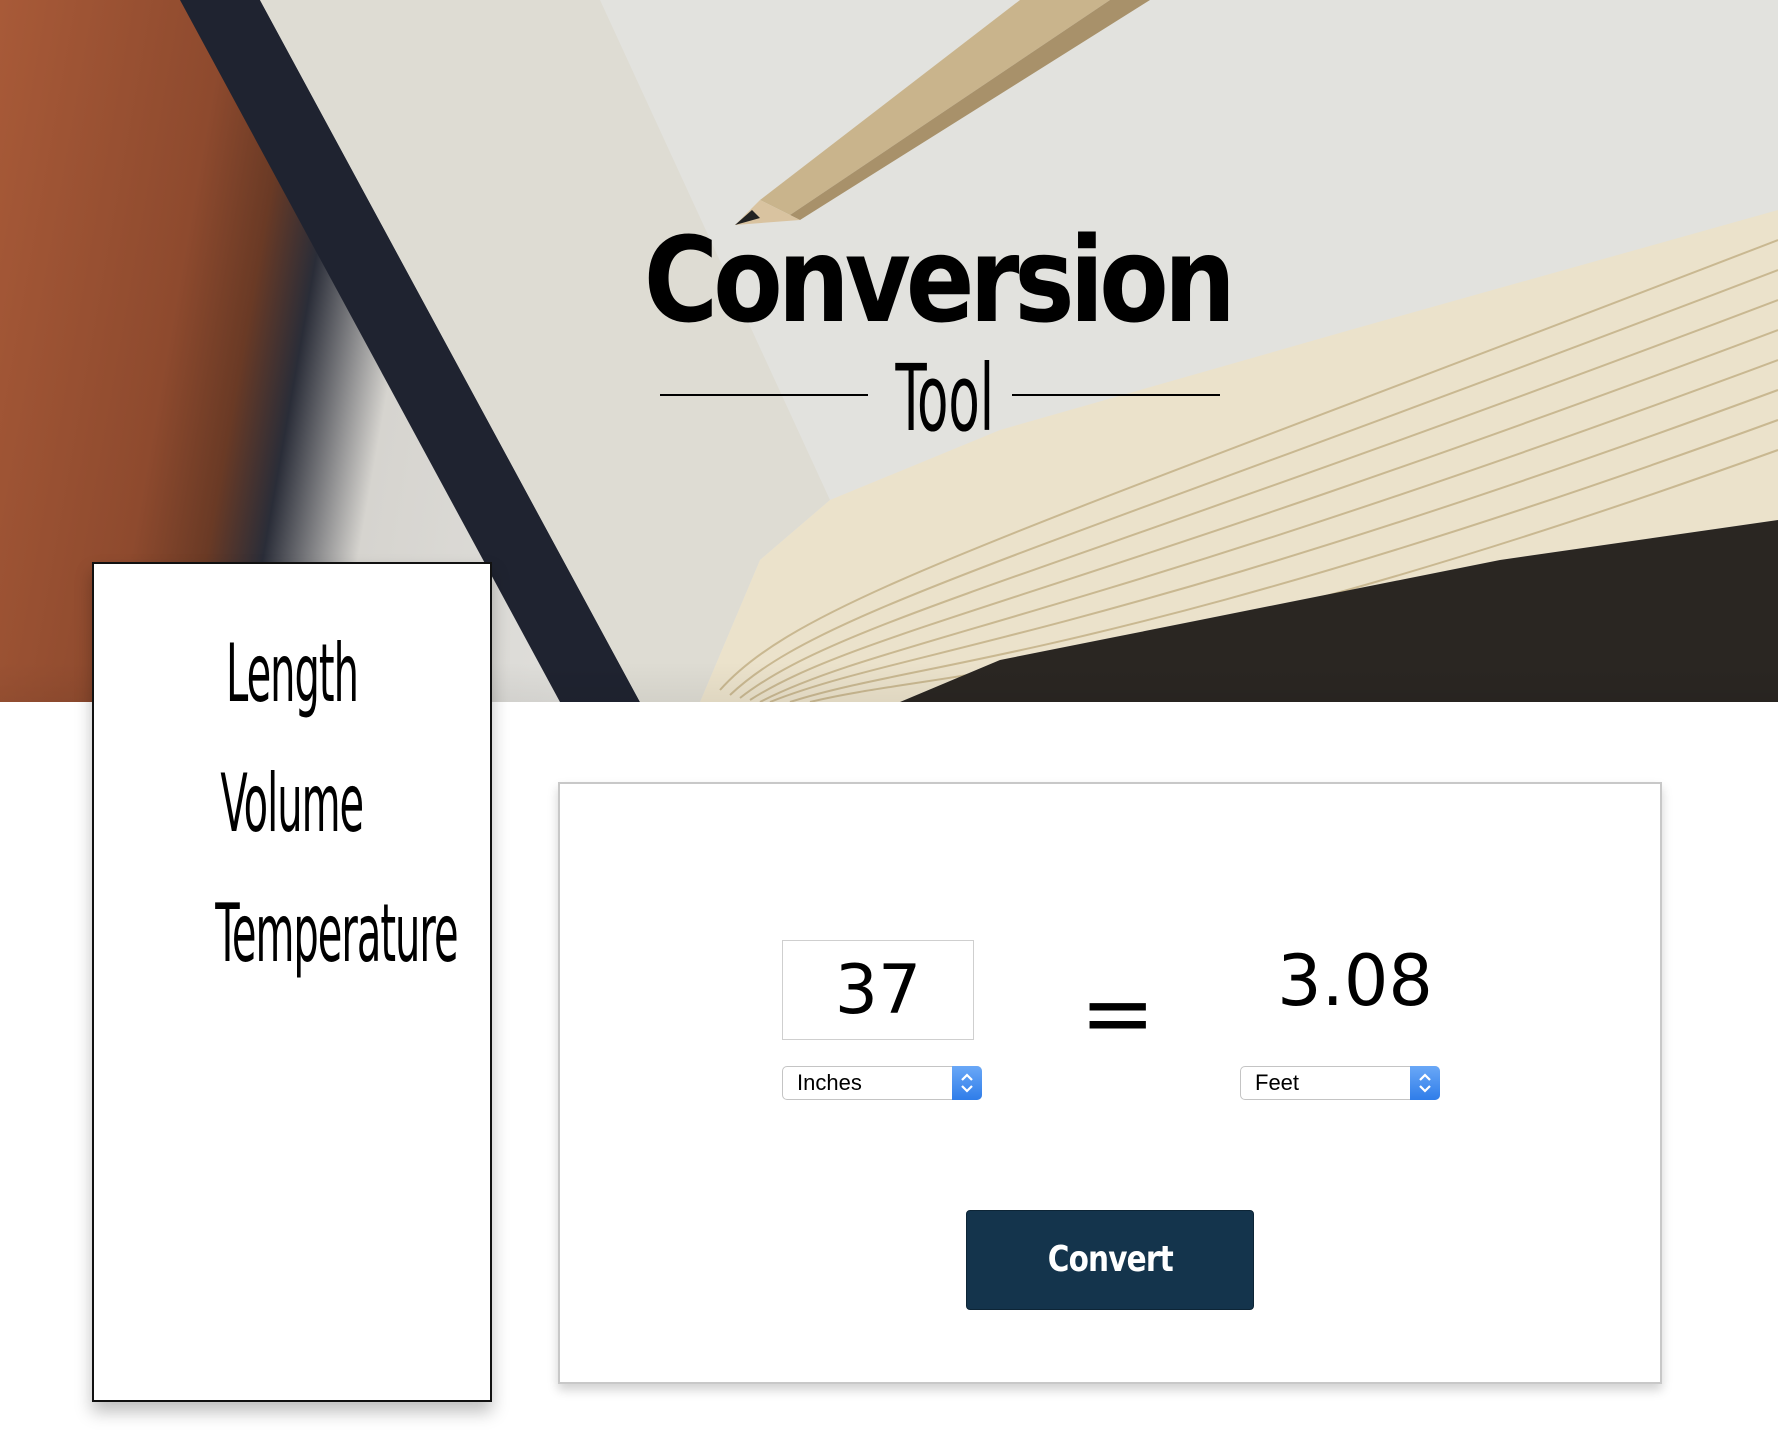  What do you see at coordinates (1277, 1082) in the screenshot?
I see `to-unit-label: Feet` at bounding box center [1277, 1082].